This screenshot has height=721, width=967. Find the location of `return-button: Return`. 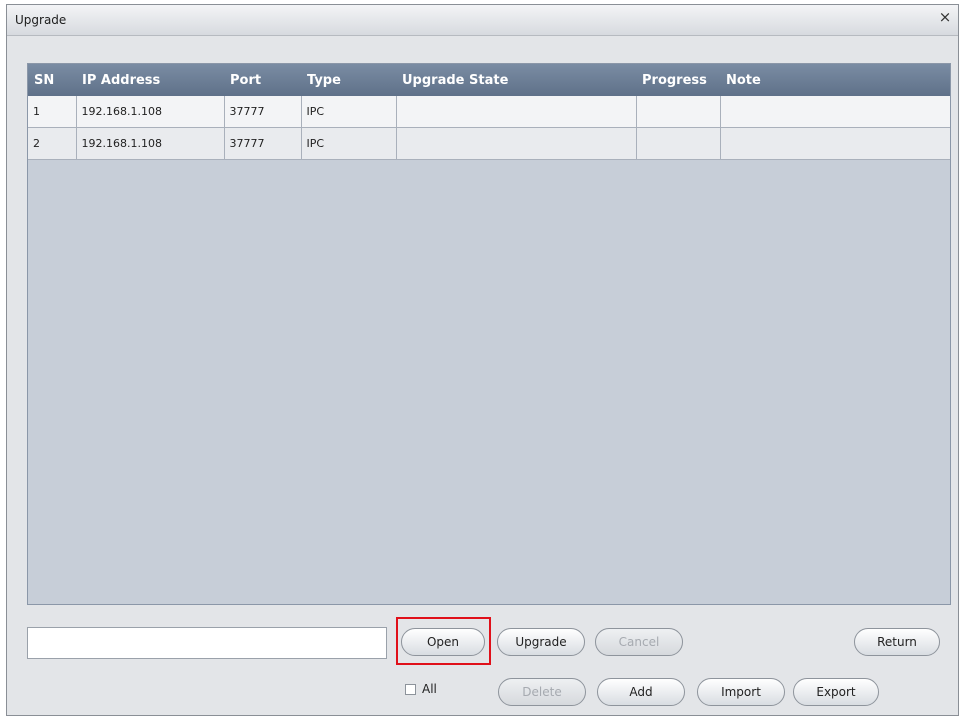

return-button: Return is located at coordinates (897, 642).